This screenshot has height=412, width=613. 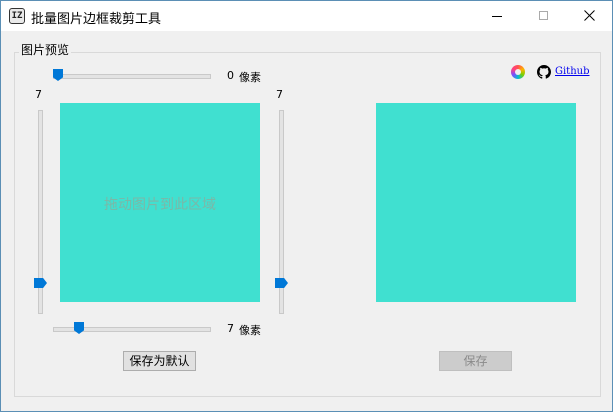 What do you see at coordinates (250, 330) in the screenshot?
I see `bottom-slider-unit: 像素` at bounding box center [250, 330].